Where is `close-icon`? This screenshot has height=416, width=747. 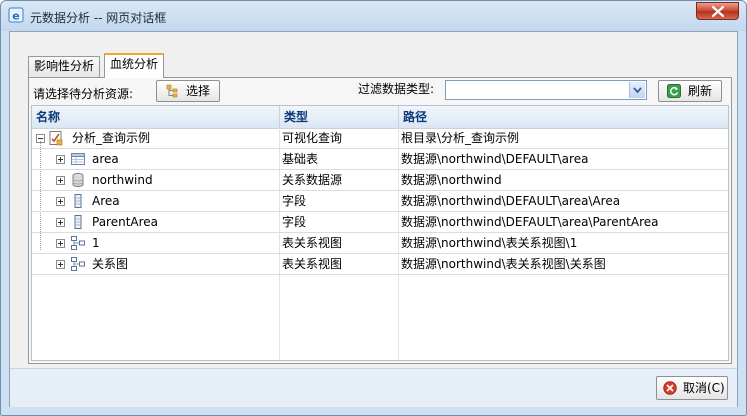
close-icon is located at coordinates (718, 11).